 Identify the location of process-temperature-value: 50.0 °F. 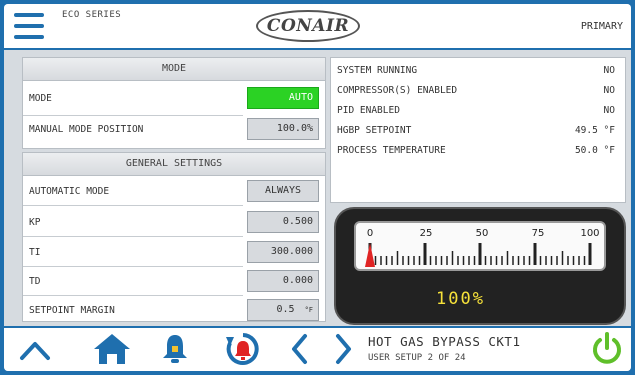
(594, 150).